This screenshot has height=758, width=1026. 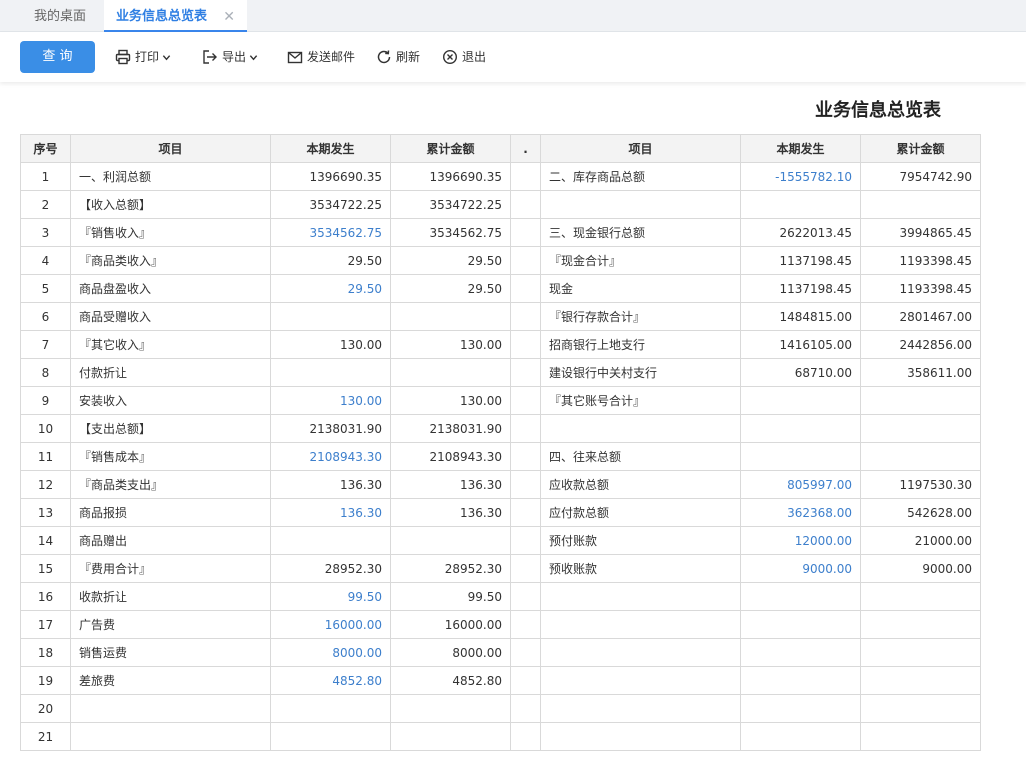 What do you see at coordinates (500, 596) in the screenshot?
I see `table-row: 16 收款折让 99.50 99.50` at bounding box center [500, 596].